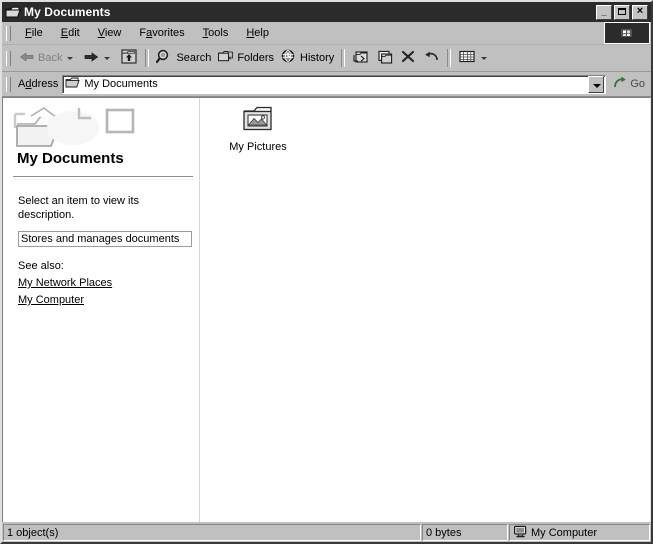 The height and width of the screenshot is (544, 653). I want to click on see-also-label: See also:, so click(41, 266).